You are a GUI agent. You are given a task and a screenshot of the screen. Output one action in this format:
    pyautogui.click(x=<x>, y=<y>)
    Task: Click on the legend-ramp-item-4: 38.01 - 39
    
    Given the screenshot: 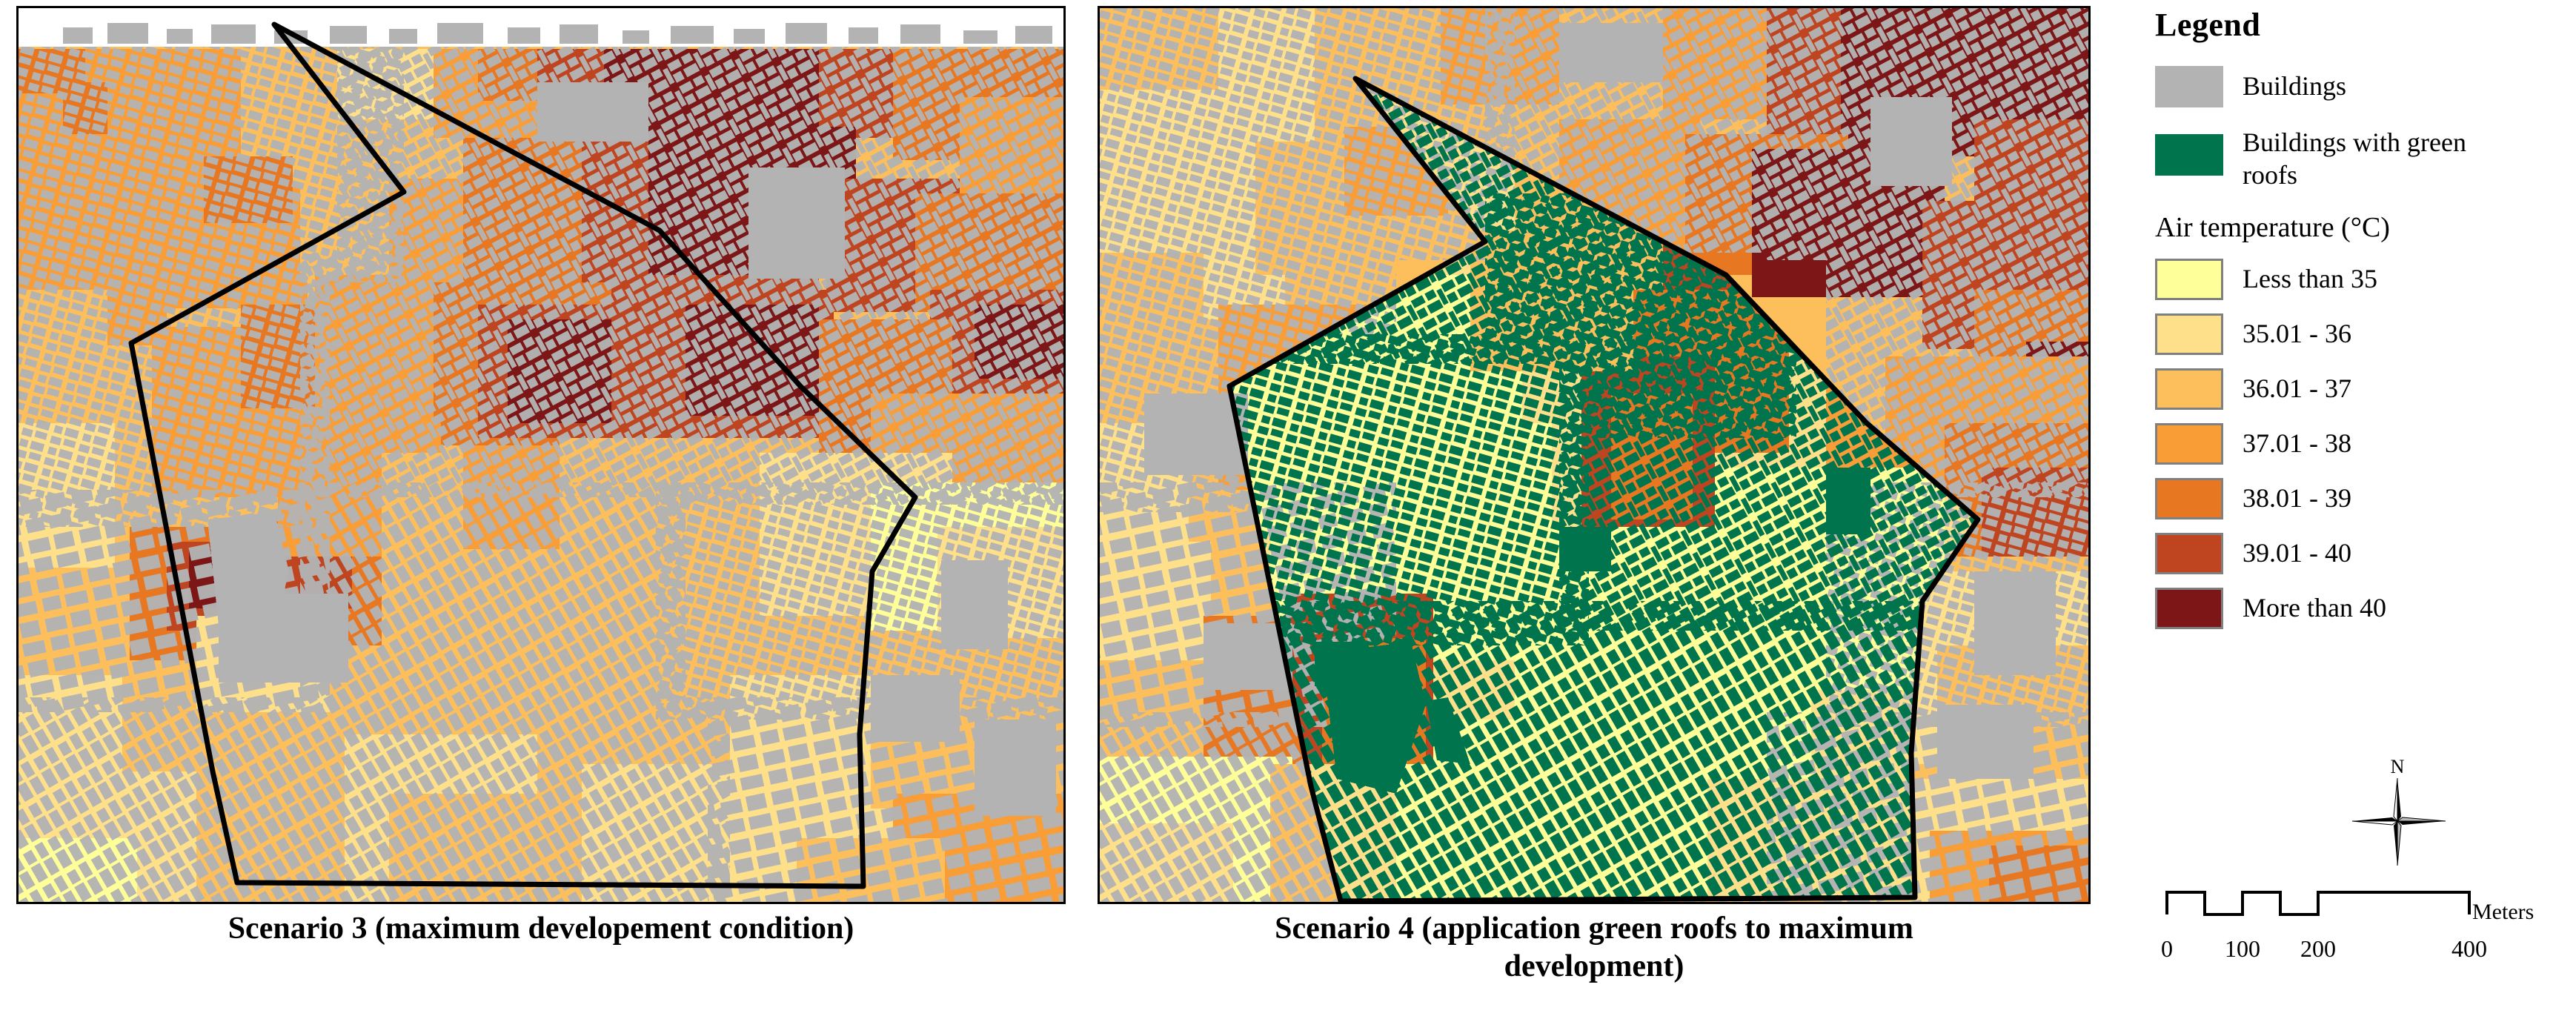 What is the action you would take?
    pyautogui.click(x=2362, y=498)
    